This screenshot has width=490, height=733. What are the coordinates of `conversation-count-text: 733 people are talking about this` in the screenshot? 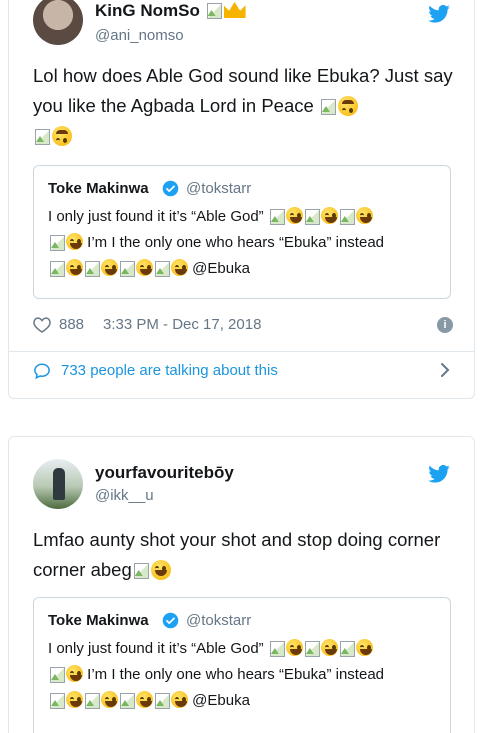 It's located at (169, 370).